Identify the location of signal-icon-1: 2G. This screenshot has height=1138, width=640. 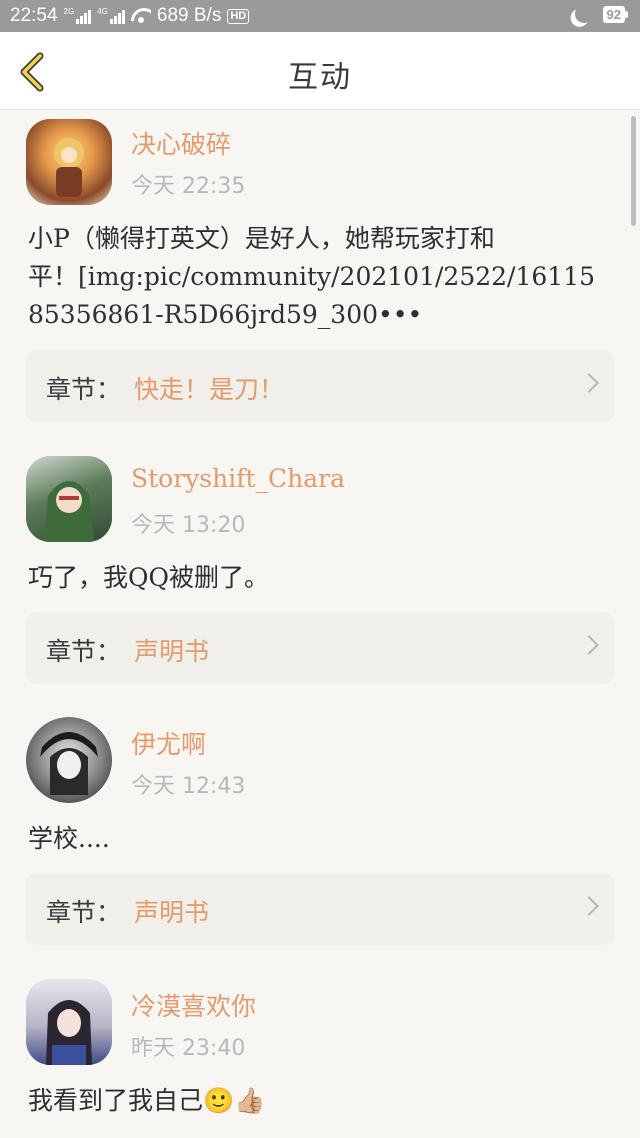
(78, 16).